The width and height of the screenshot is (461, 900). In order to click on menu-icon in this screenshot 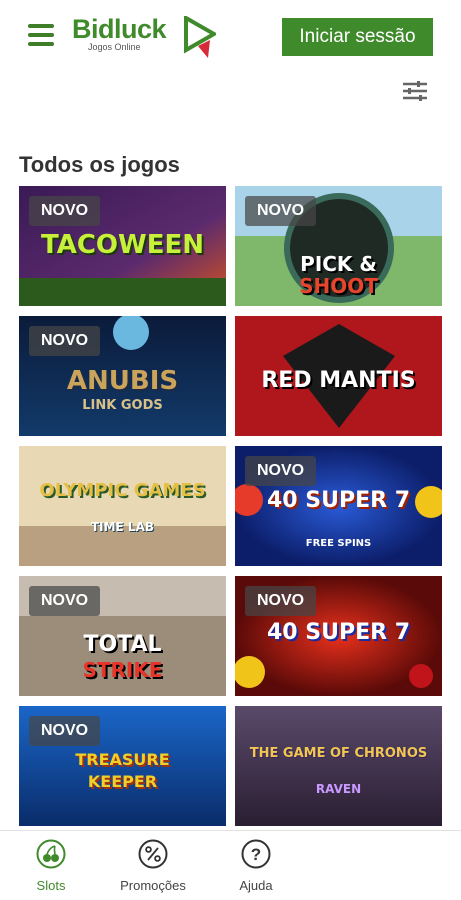, I will do `click(42, 35)`.